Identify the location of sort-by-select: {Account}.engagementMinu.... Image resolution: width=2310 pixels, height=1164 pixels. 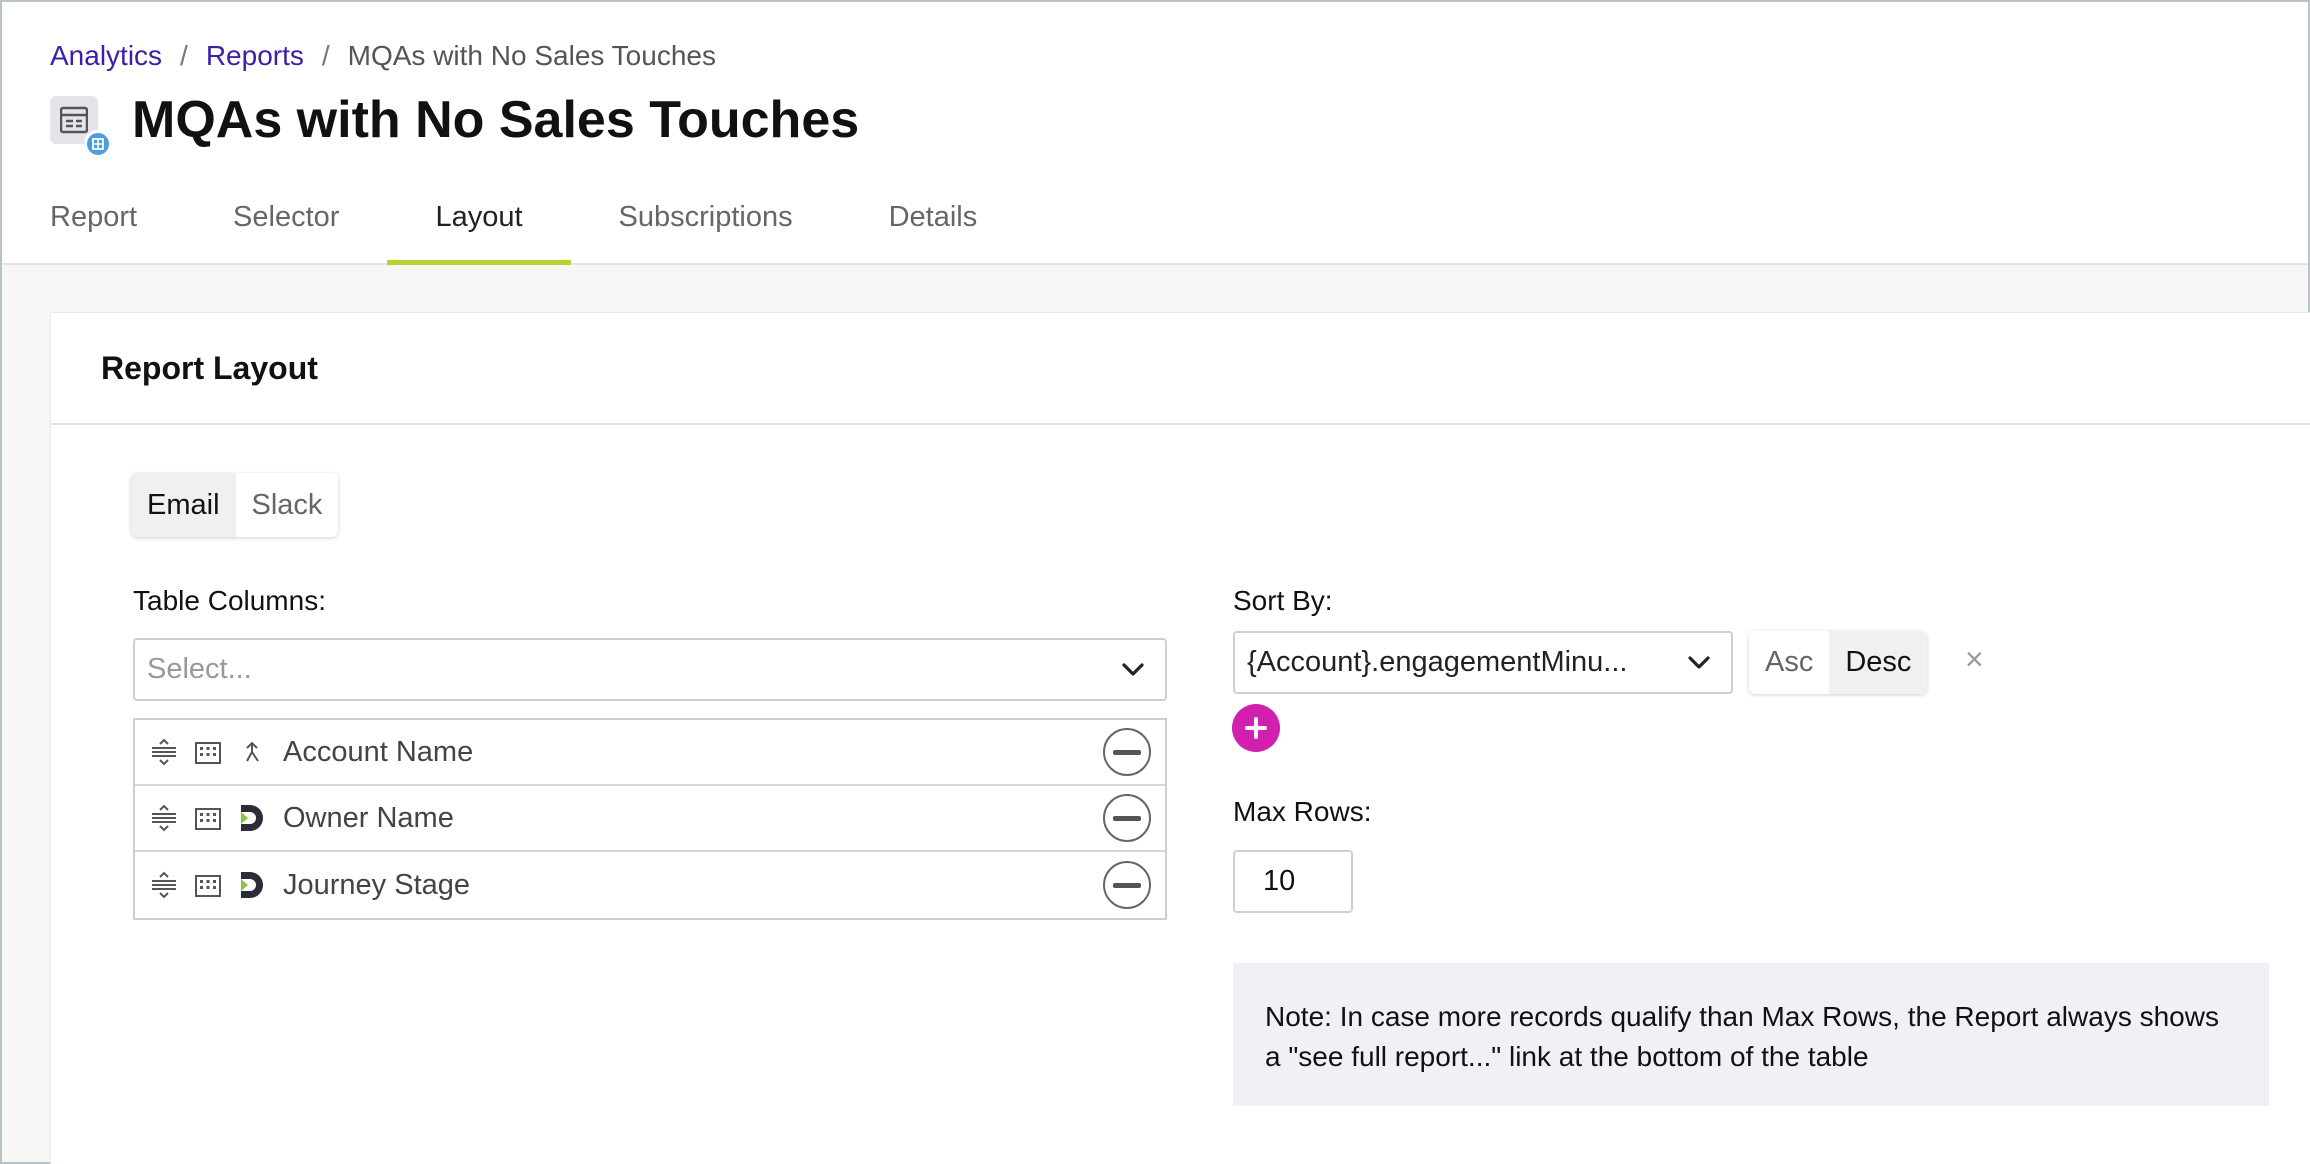
(1483, 662).